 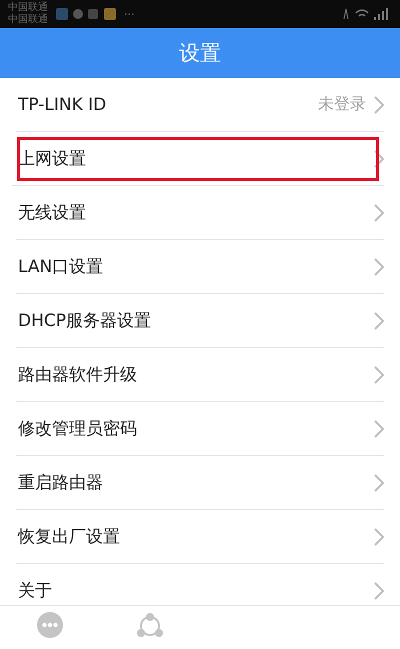 I want to click on setting-row: TP-LINK ID 未登录, so click(x=200, y=105).